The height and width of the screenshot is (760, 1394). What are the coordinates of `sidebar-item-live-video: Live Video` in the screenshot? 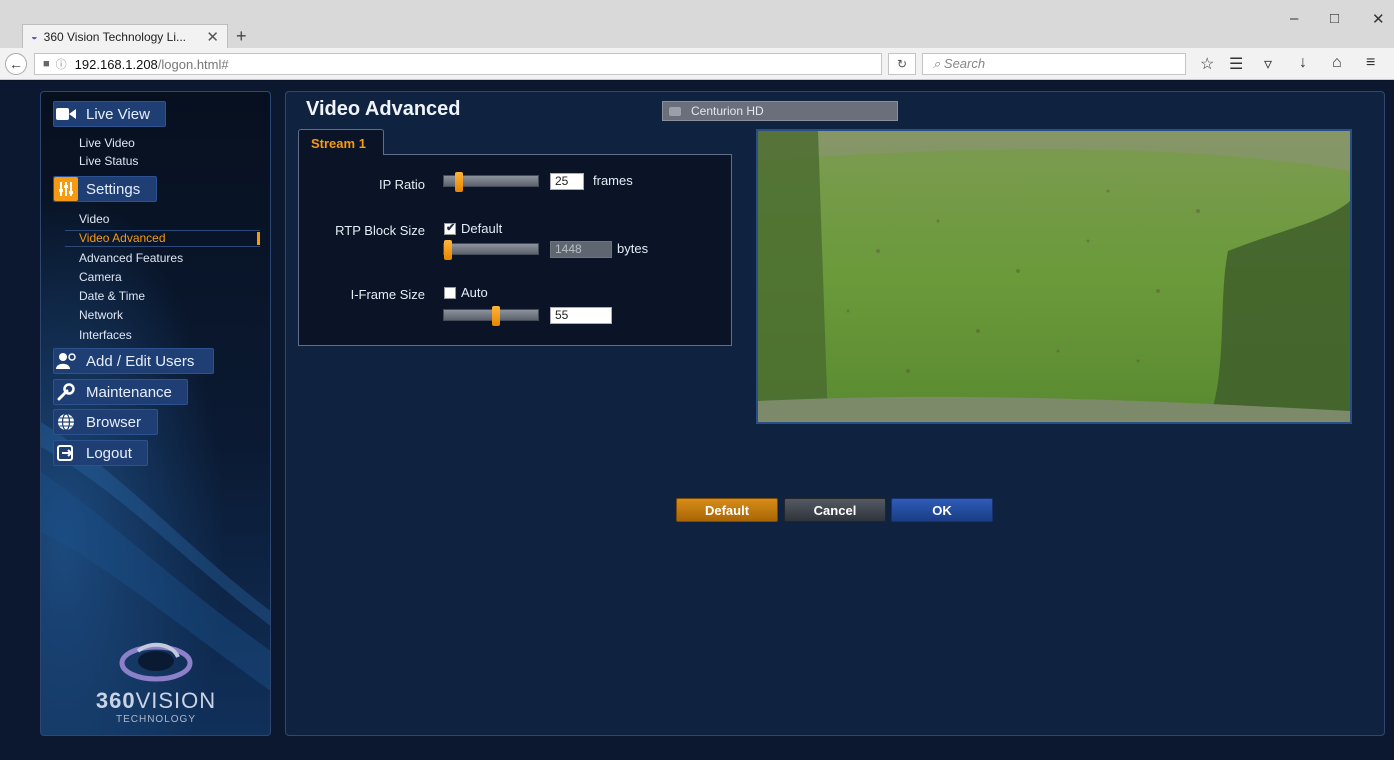 It's located at (107, 143).